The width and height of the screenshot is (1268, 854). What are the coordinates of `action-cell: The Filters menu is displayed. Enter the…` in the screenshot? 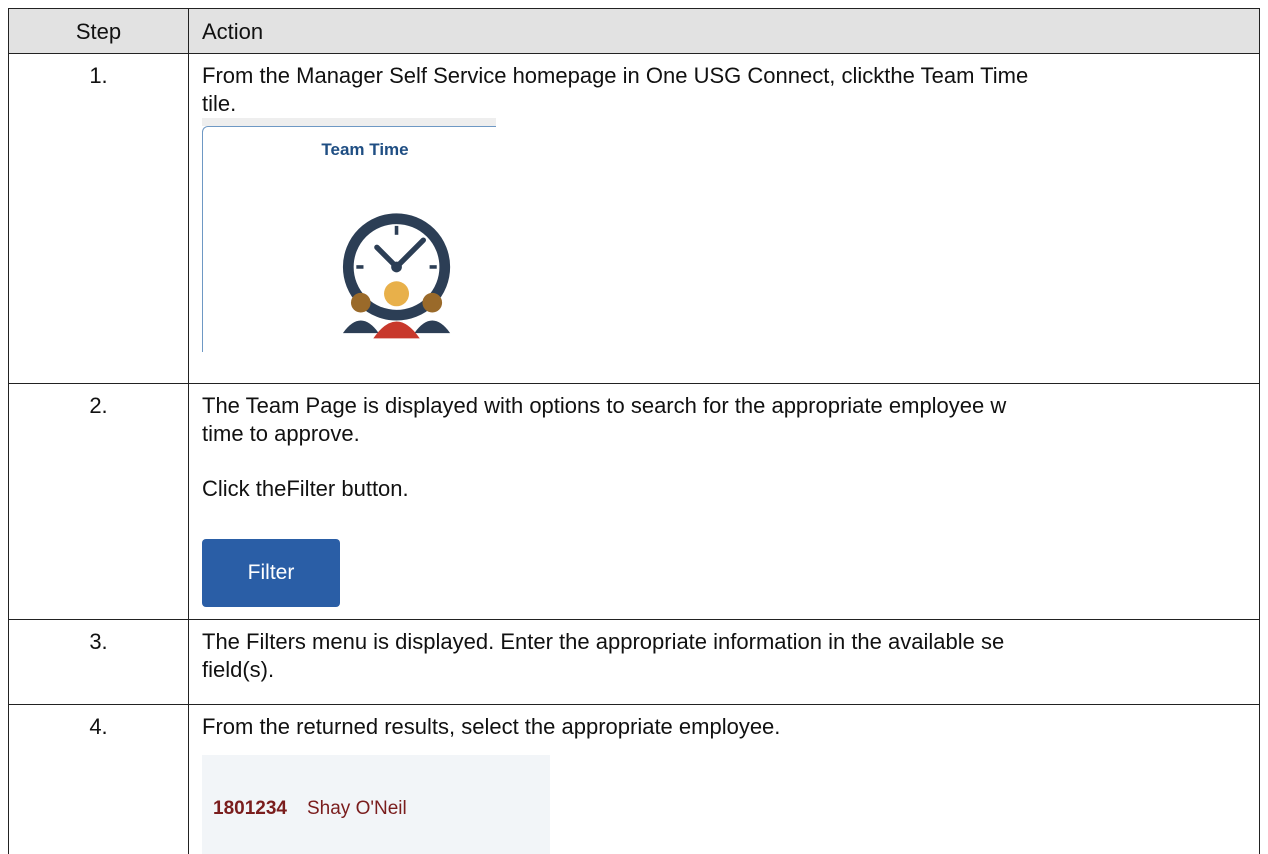 It's located at (730, 656).